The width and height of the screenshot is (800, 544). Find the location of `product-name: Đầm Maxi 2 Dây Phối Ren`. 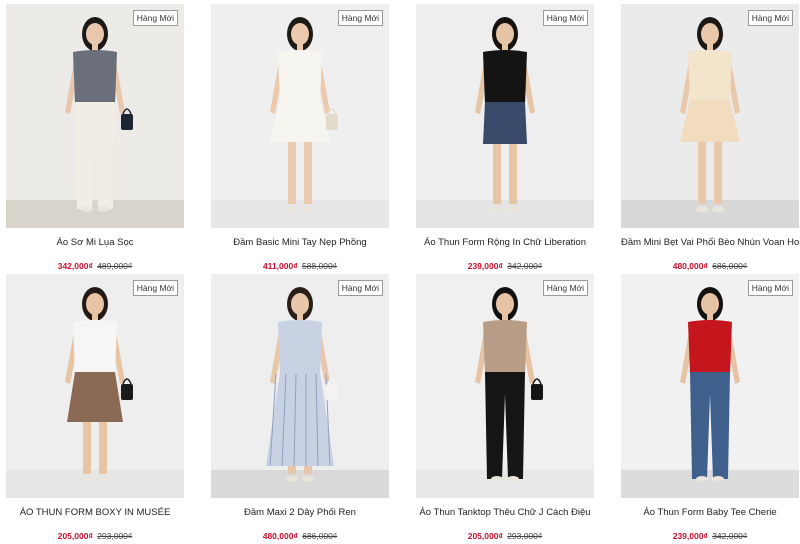

product-name: Đầm Maxi 2 Dây Phối Ren is located at coordinates (300, 513).